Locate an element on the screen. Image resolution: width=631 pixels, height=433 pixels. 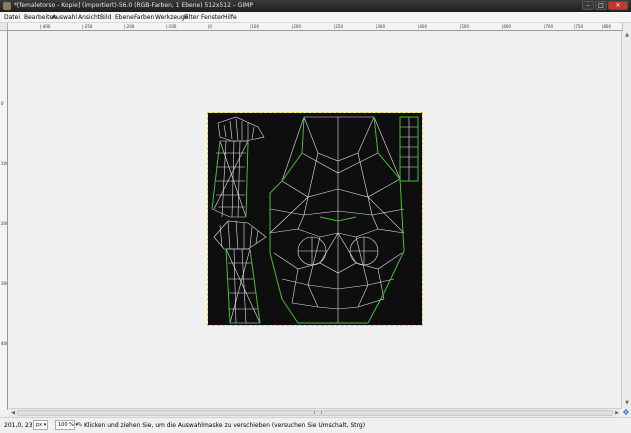
maximize-button: □ is located at coordinates (601, 5).